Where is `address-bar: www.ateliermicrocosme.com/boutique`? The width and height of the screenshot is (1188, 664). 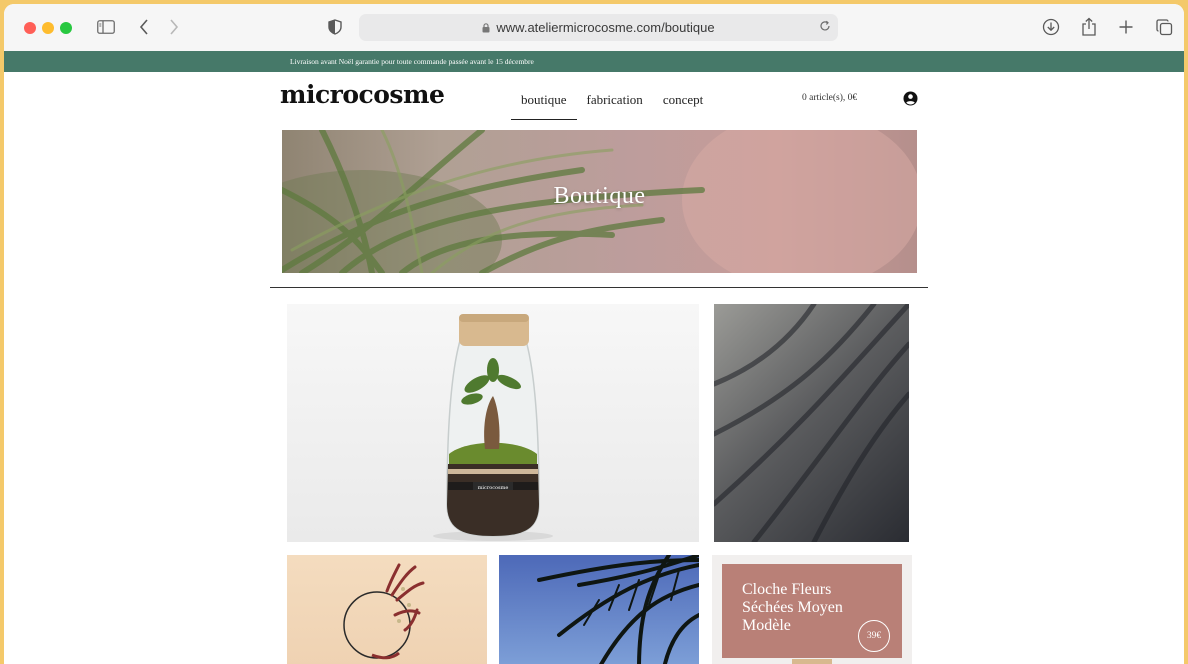 address-bar: www.ateliermicrocosme.com/boutique is located at coordinates (598, 27).